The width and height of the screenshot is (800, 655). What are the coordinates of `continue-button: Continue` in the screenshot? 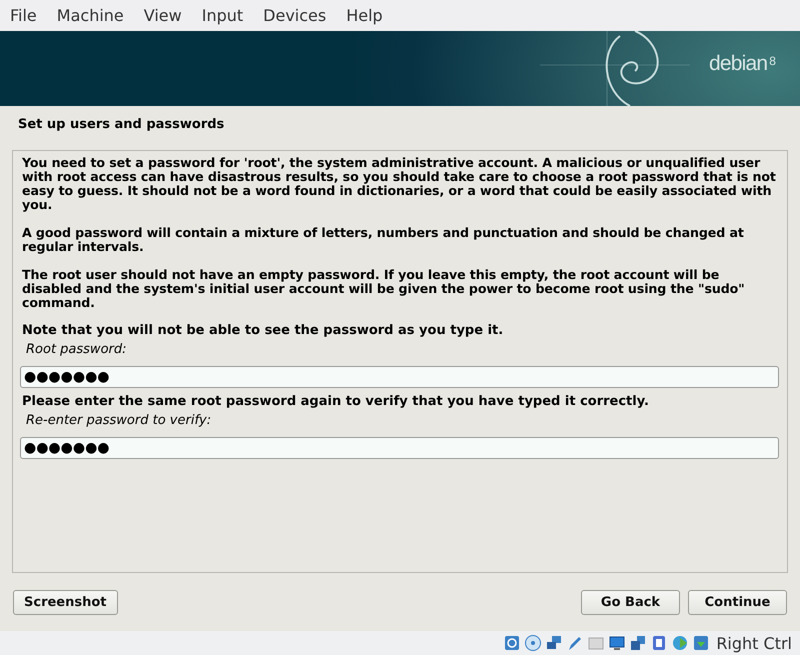 It's located at (737, 602).